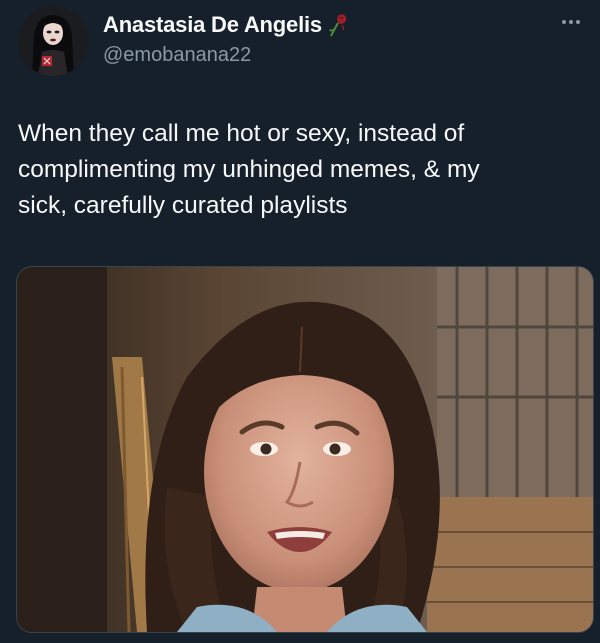 The width and height of the screenshot is (600, 643). I want to click on author-handle: @emobanana22, so click(177, 55).